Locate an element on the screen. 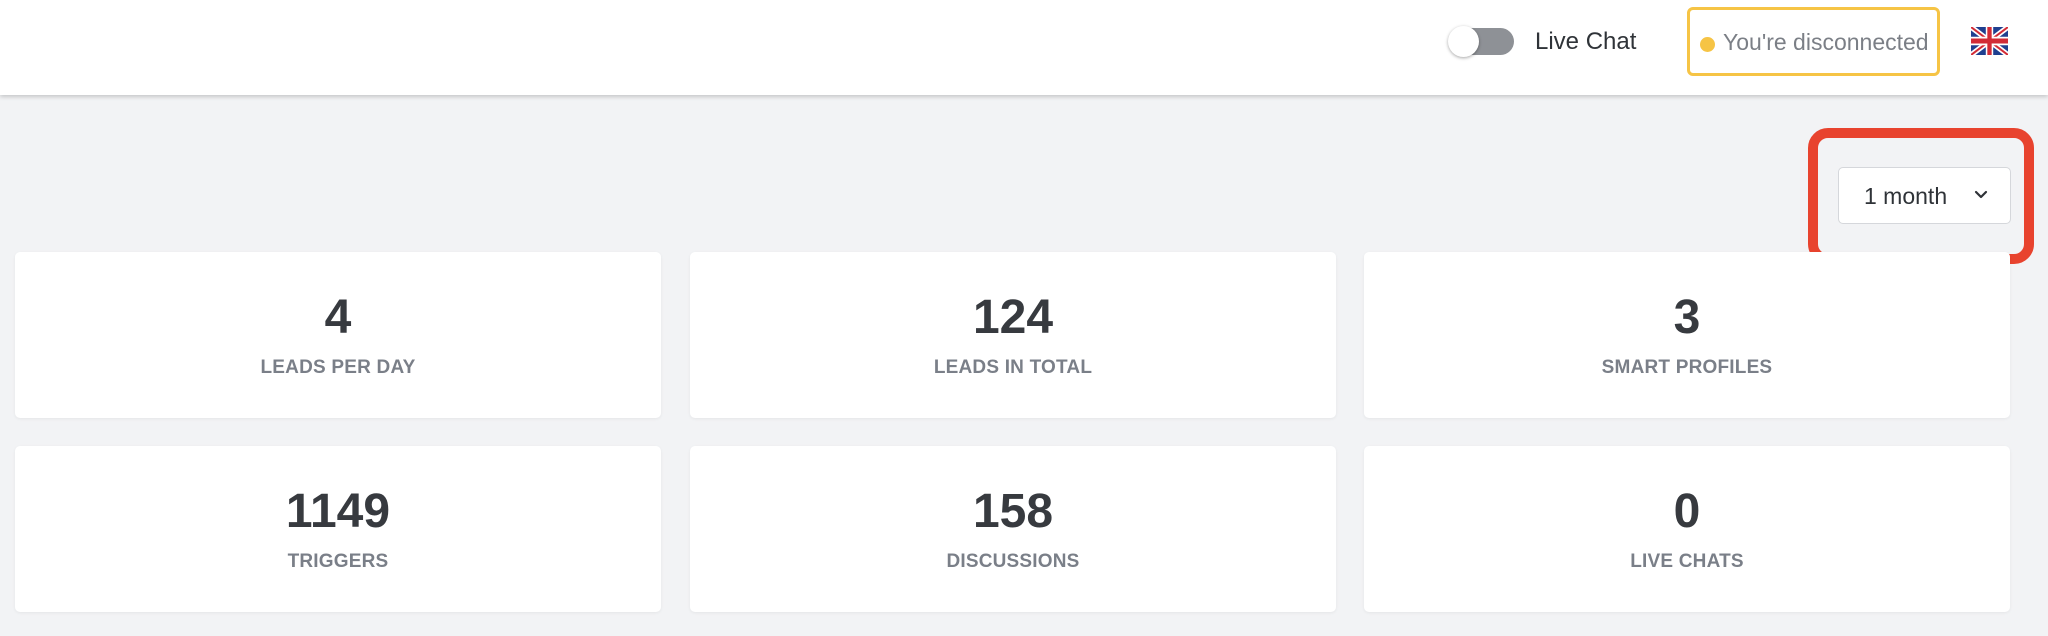 This screenshot has width=2048, height=636. stat-card-leads-in-total: 124 LEADS IN TOTAL is located at coordinates (1013, 335).